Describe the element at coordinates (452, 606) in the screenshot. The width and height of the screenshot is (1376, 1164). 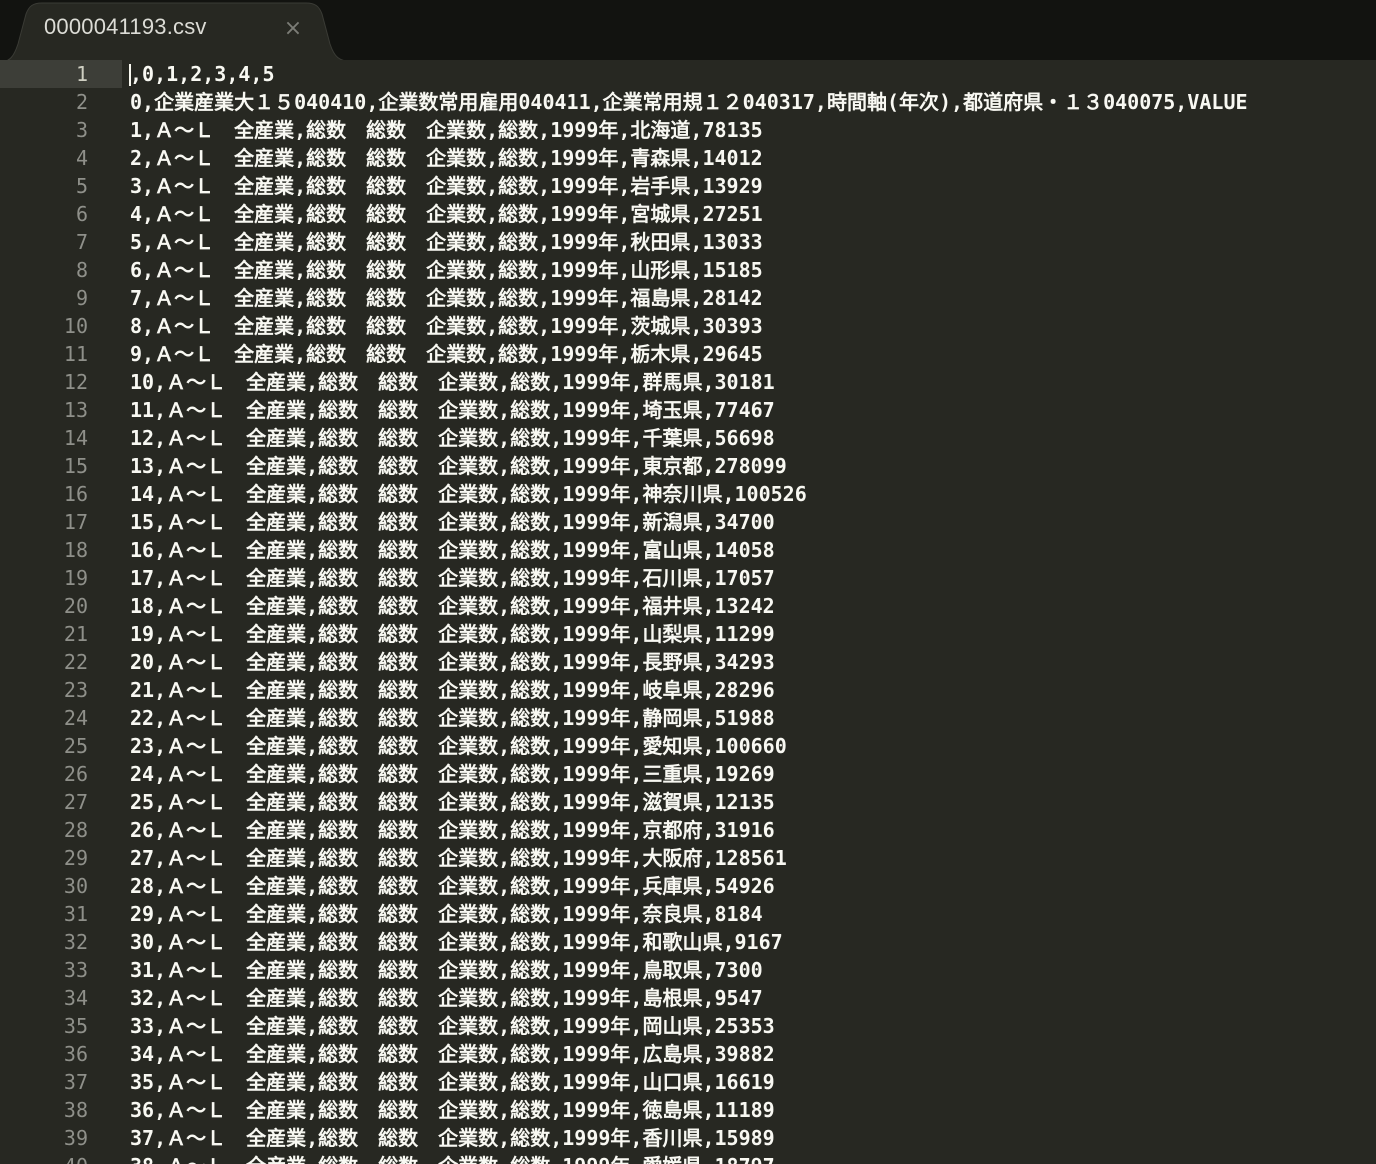
I see `line-text: 18,Ａ～Ｌ 全産業,総数 総数 企業数,総数,1999年,福井県,13242` at that location.